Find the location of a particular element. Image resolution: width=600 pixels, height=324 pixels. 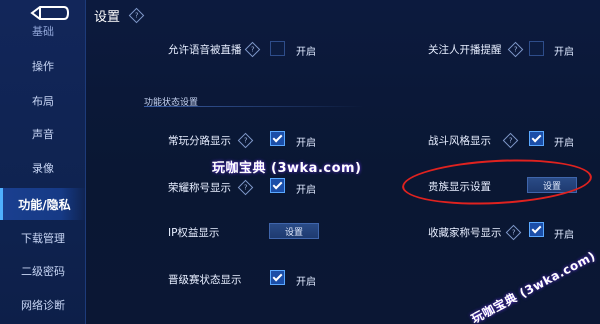

voice-live-help-icon: ? is located at coordinates (252, 49).